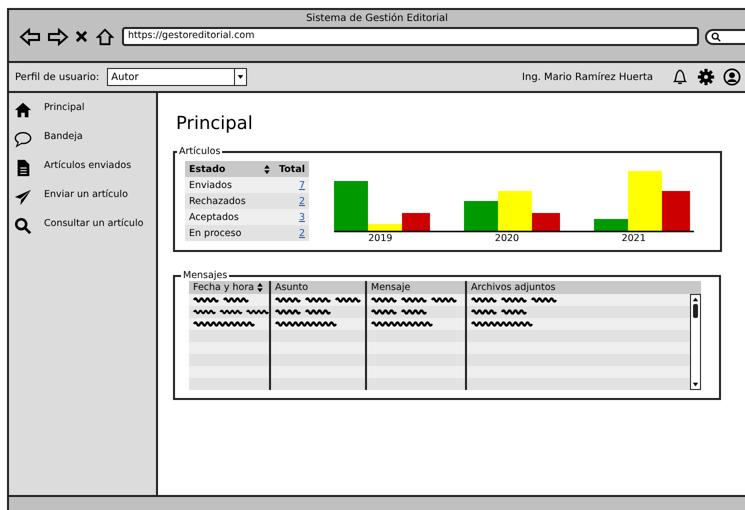 This screenshot has width=745, height=510. I want to click on chart-bar, so click(481, 216).